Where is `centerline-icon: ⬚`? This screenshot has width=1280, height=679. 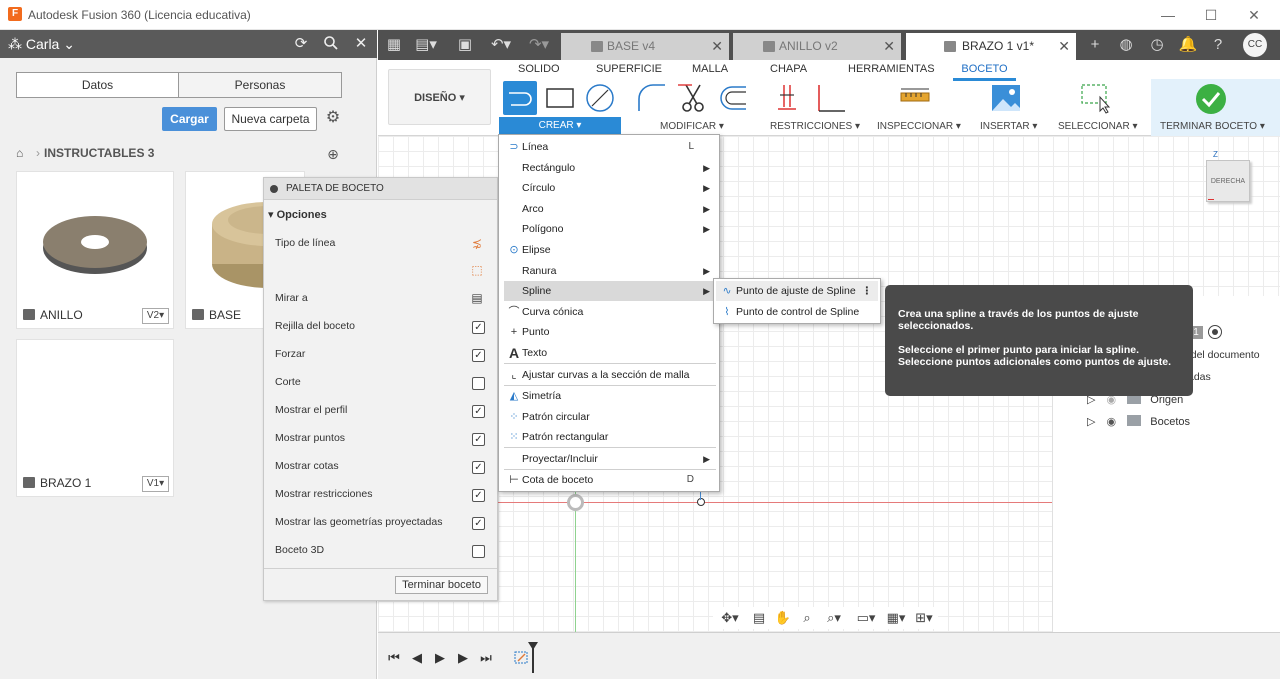
centerline-icon: ⬚ is located at coordinates (477, 271).